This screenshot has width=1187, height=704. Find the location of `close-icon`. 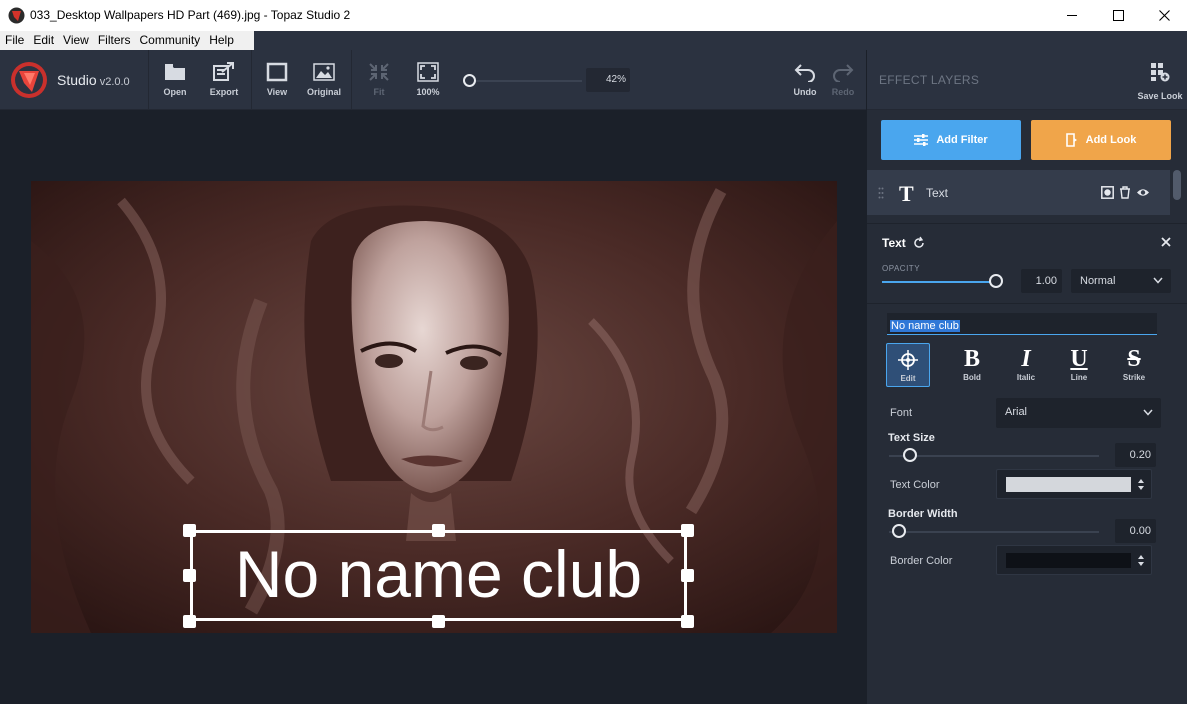

close-icon is located at coordinates (1164, 15).